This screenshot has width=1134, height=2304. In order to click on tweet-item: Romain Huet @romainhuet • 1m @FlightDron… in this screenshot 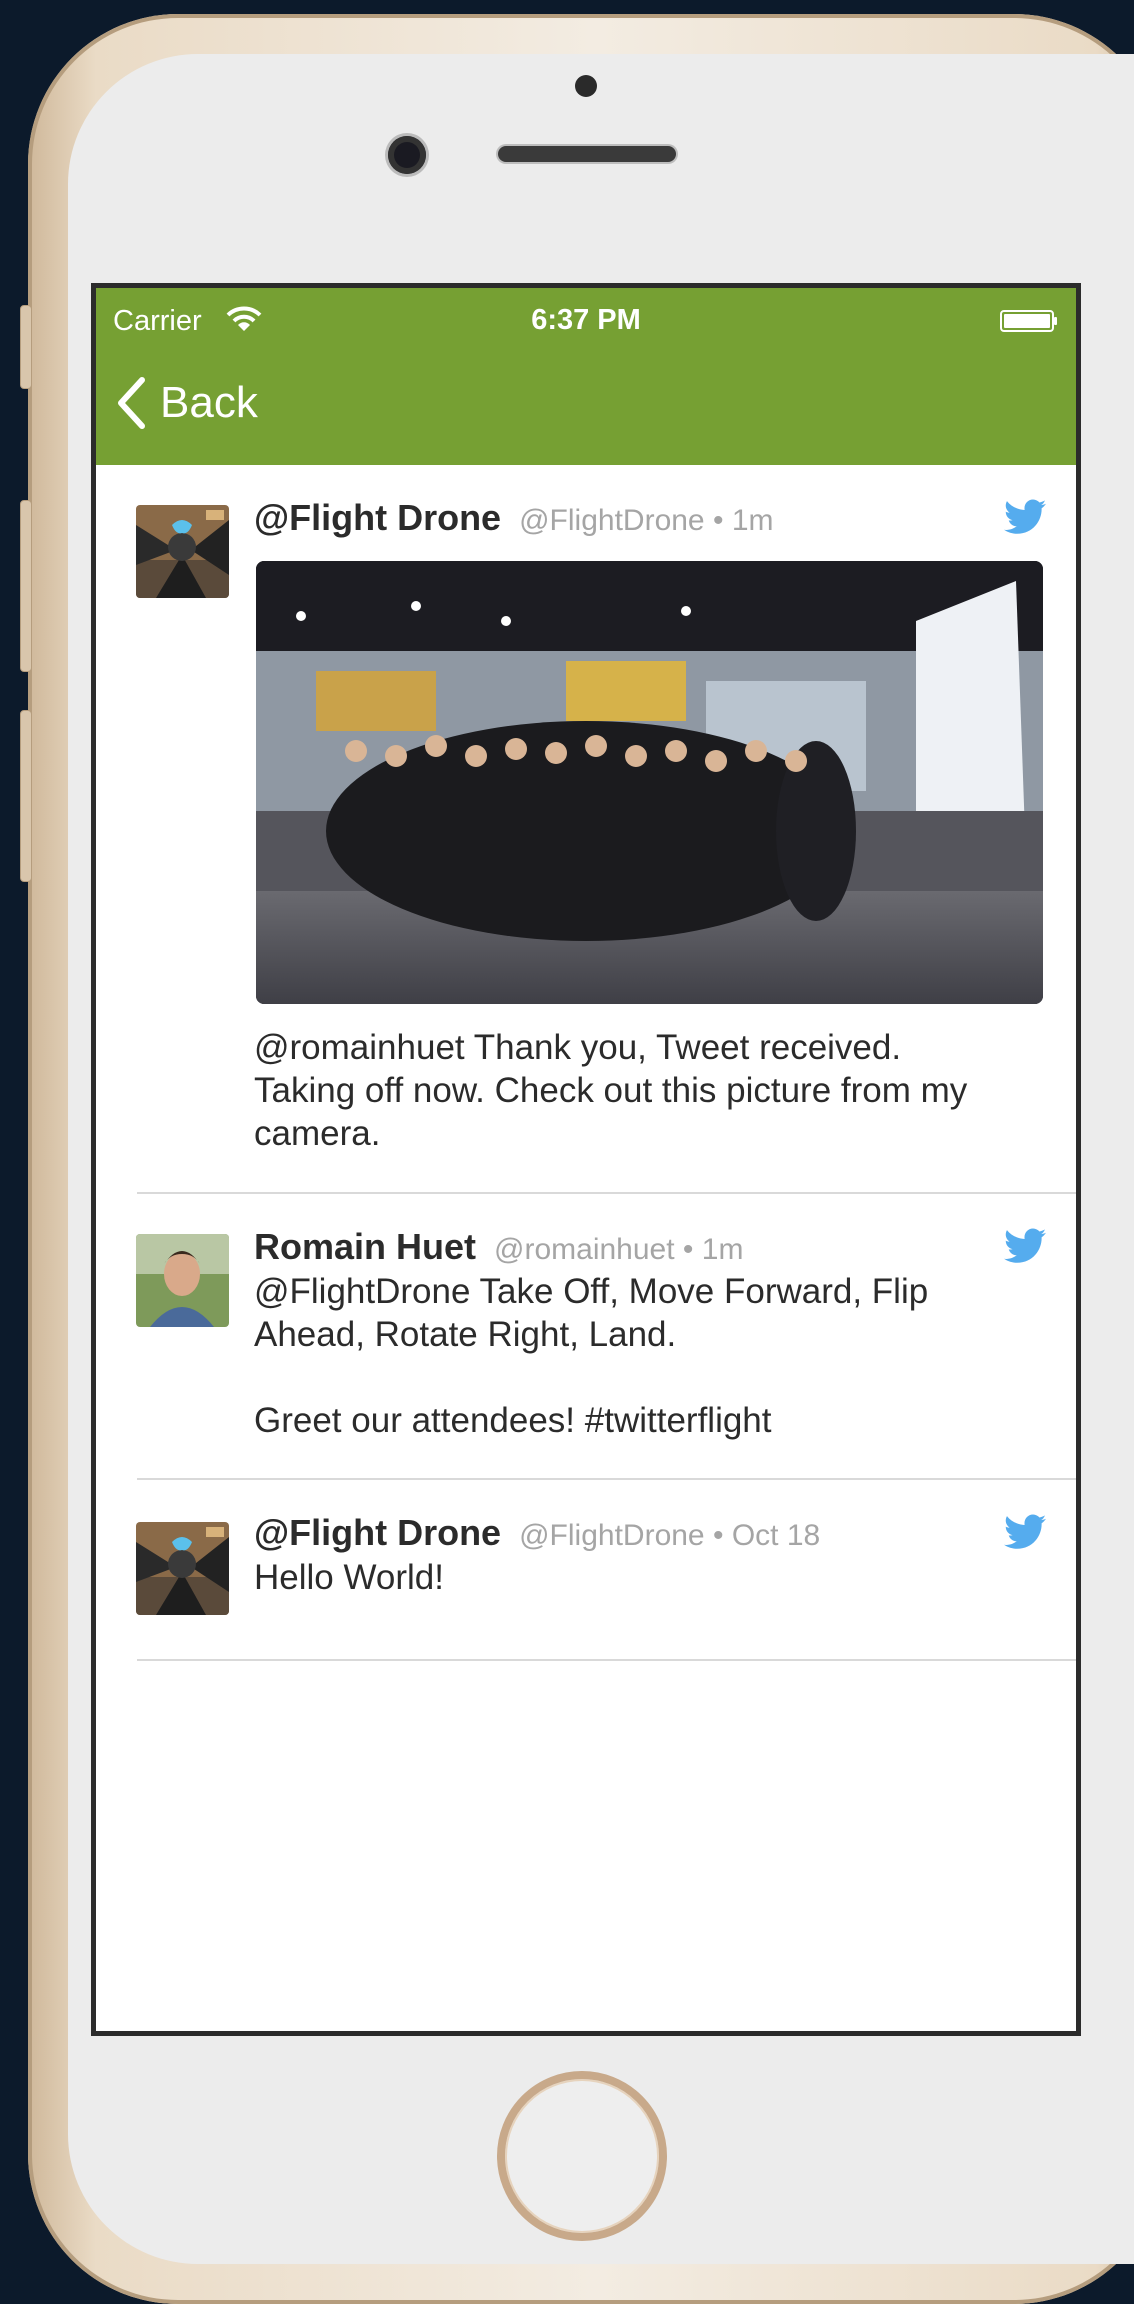, I will do `click(586, 1337)`.